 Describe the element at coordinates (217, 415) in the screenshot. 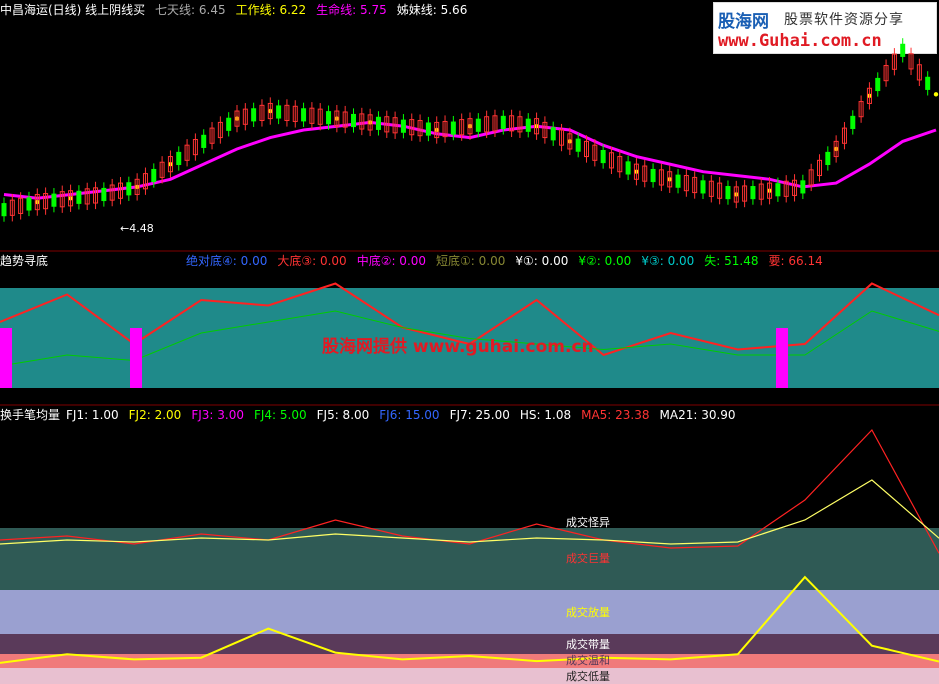

I see `p3-indicator-2: FJ3: 3.00` at that location.